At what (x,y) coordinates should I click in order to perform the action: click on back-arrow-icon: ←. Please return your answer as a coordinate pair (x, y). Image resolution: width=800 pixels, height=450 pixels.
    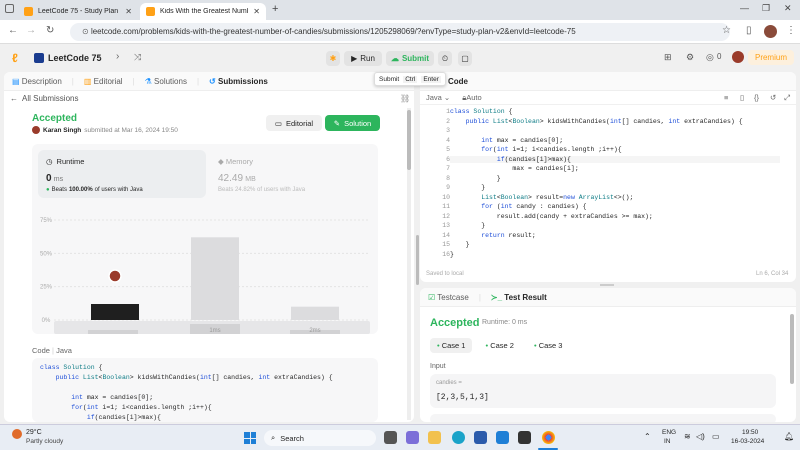
    Looking at the image, I should click on (13, 30).